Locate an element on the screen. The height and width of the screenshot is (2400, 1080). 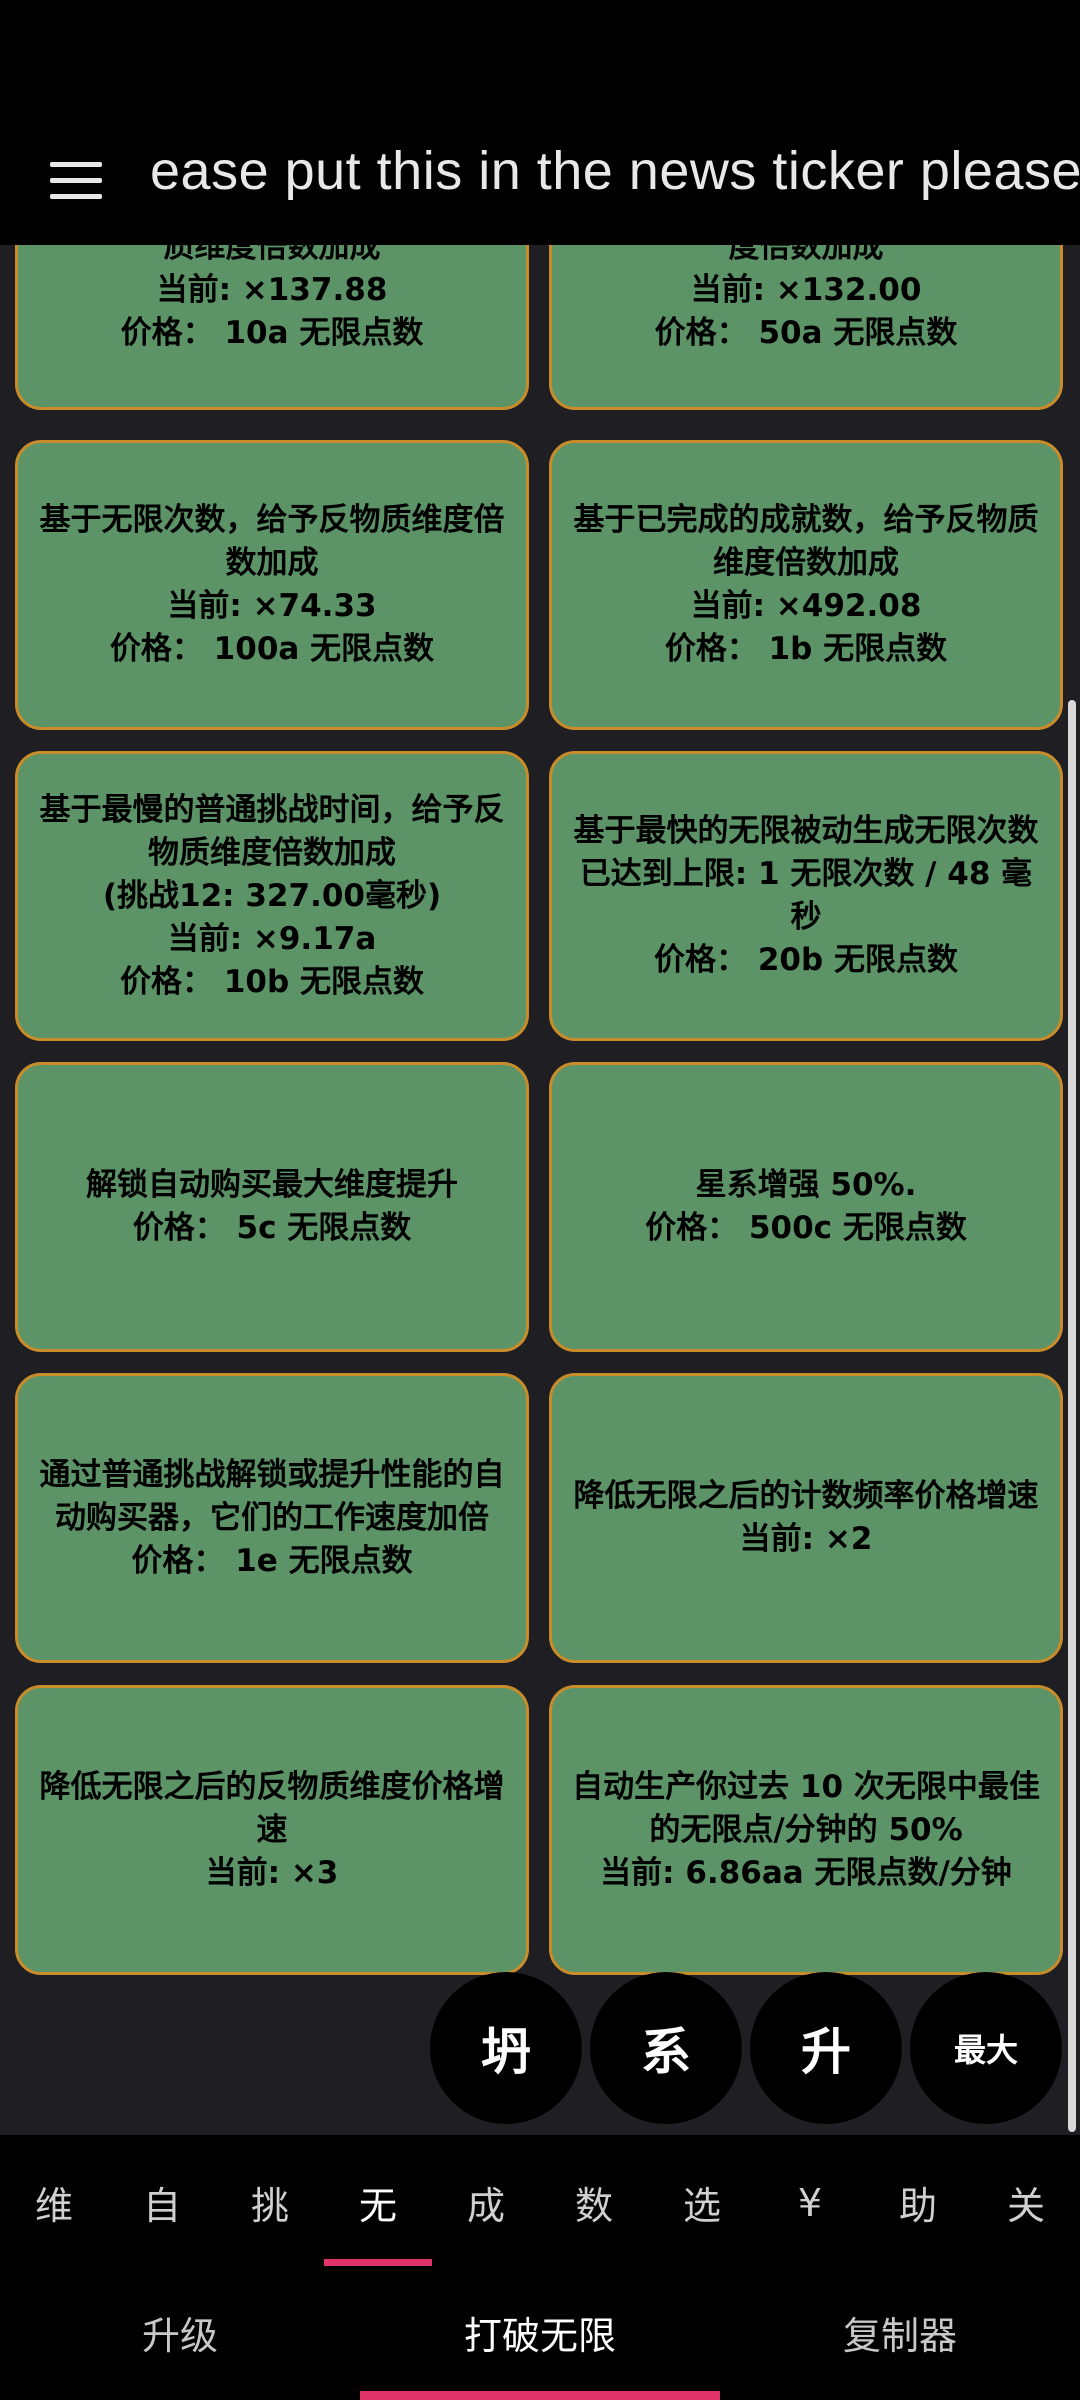
upgrade-description: 解锁自动购买最大维度提升 is located at coordinates (272, 1185).